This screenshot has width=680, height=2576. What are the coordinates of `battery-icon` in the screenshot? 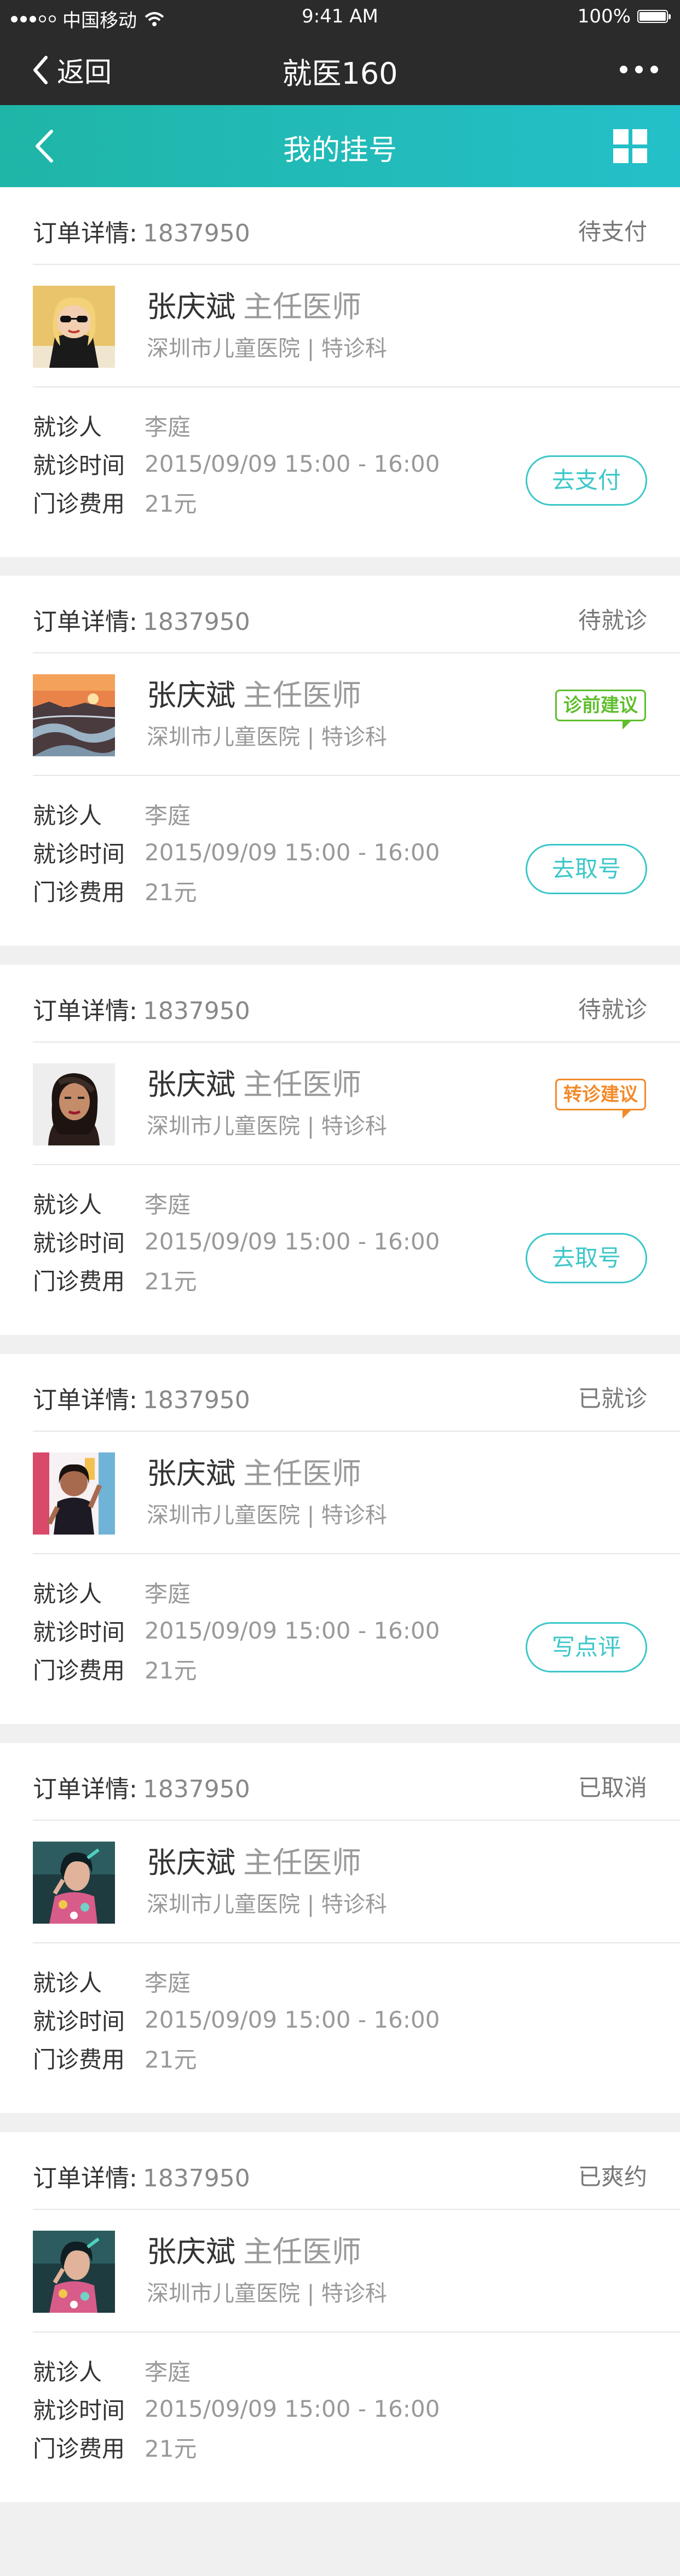 It's located at (654, 16).